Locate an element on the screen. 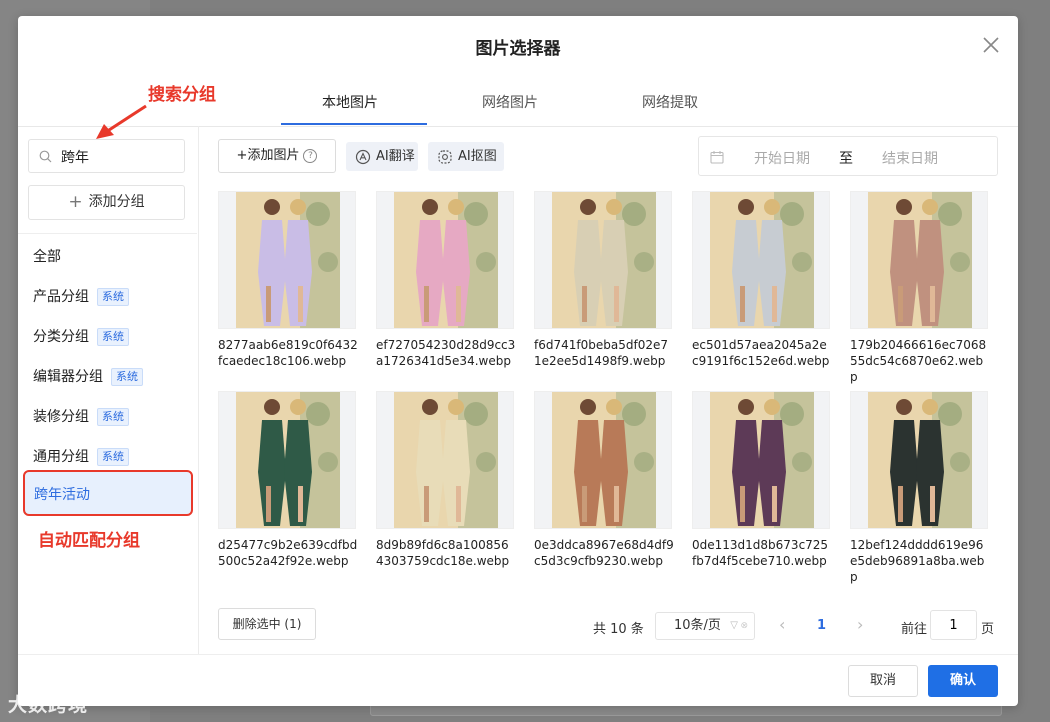  watermark-logo: 大数跨境 is located at coordinates (48, 705).